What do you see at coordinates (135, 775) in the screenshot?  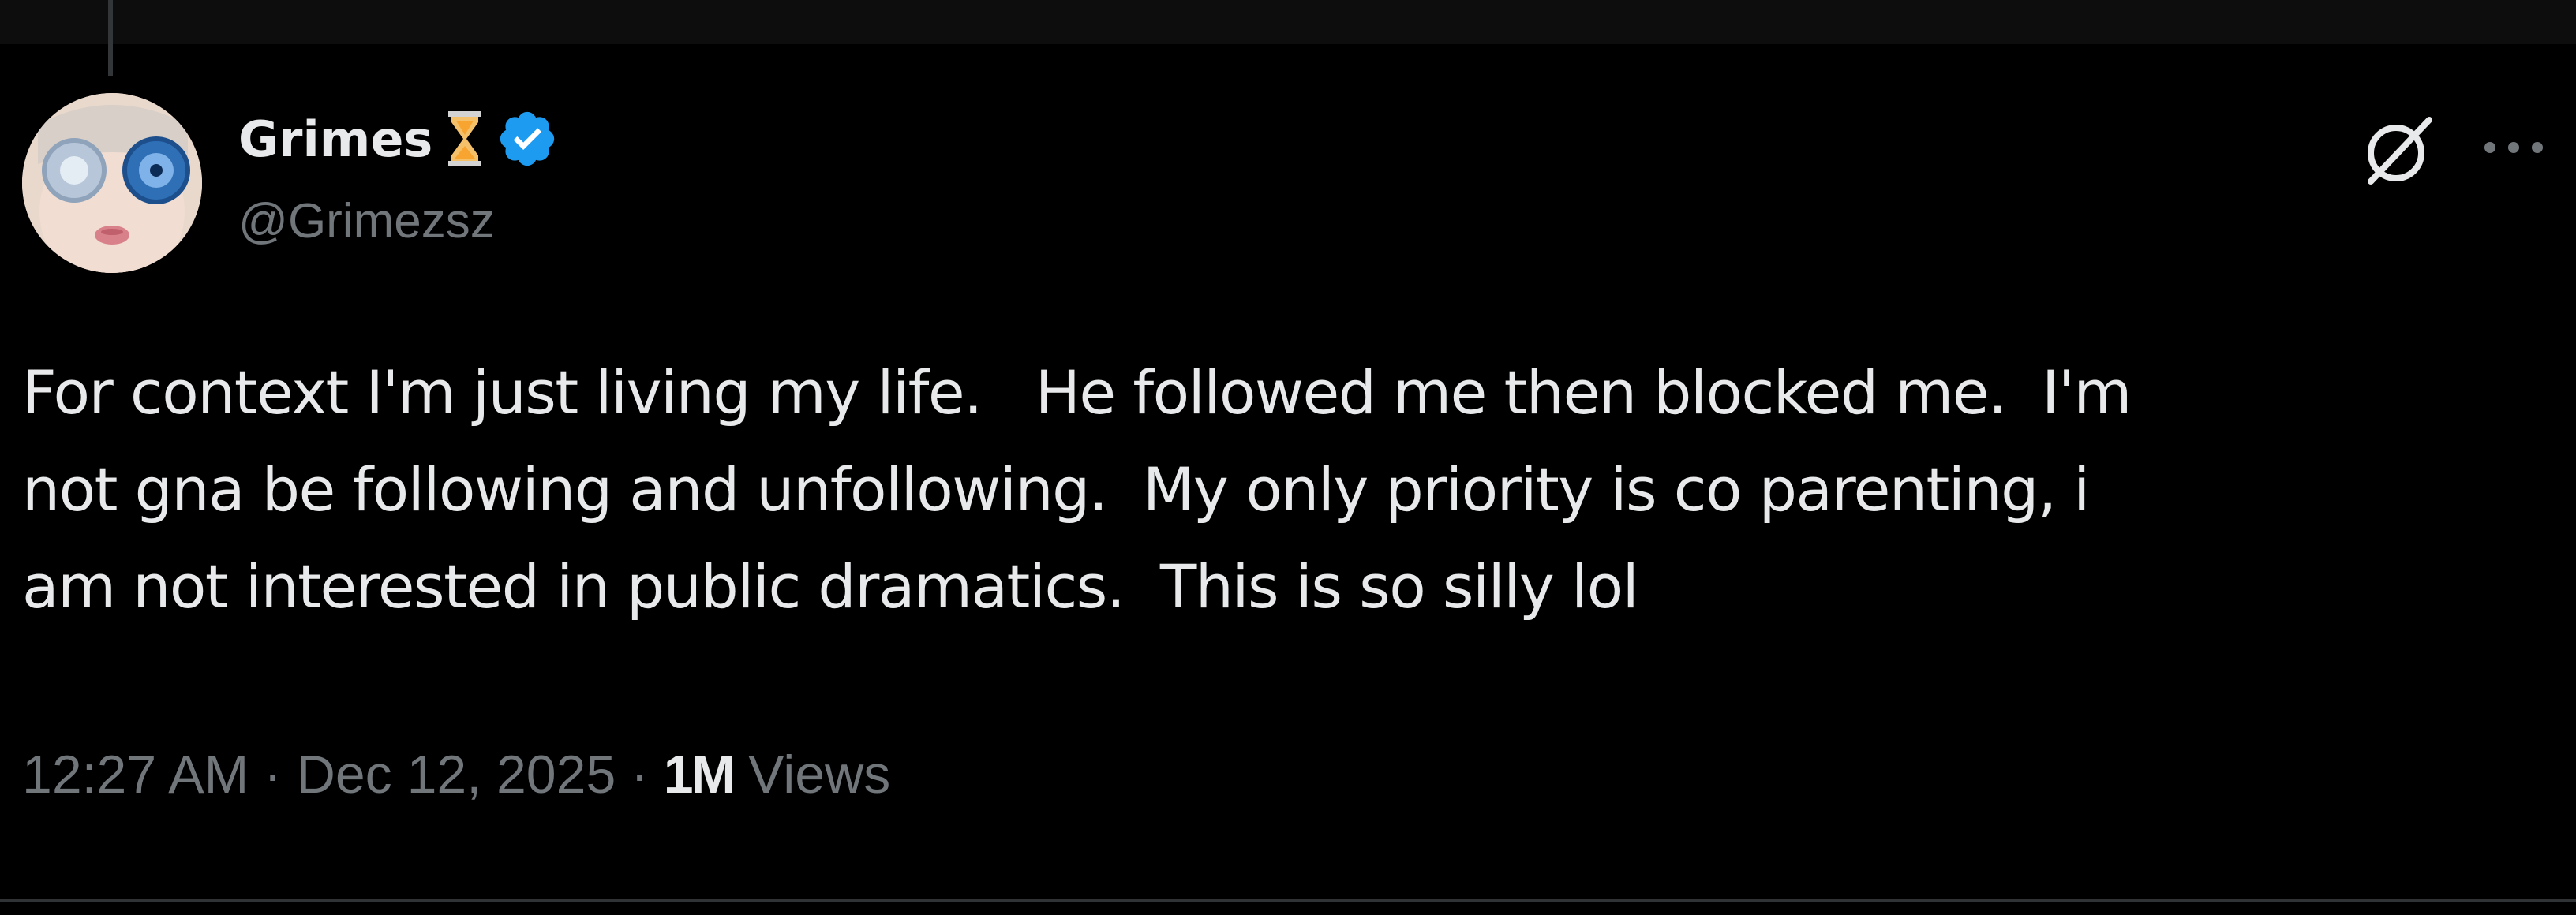 I see `tweet-time: 12:27 AM` at bounding box center [135, 775].